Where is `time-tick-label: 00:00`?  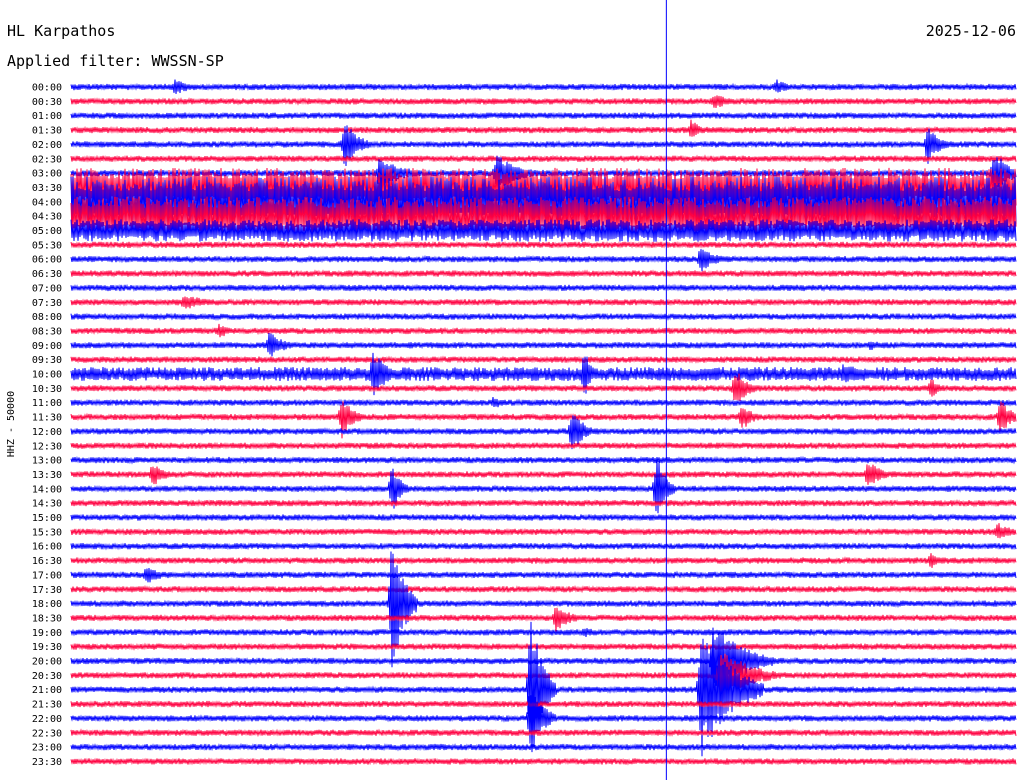
time-tick-label: 00:00 is located at coordinates (47, 88).